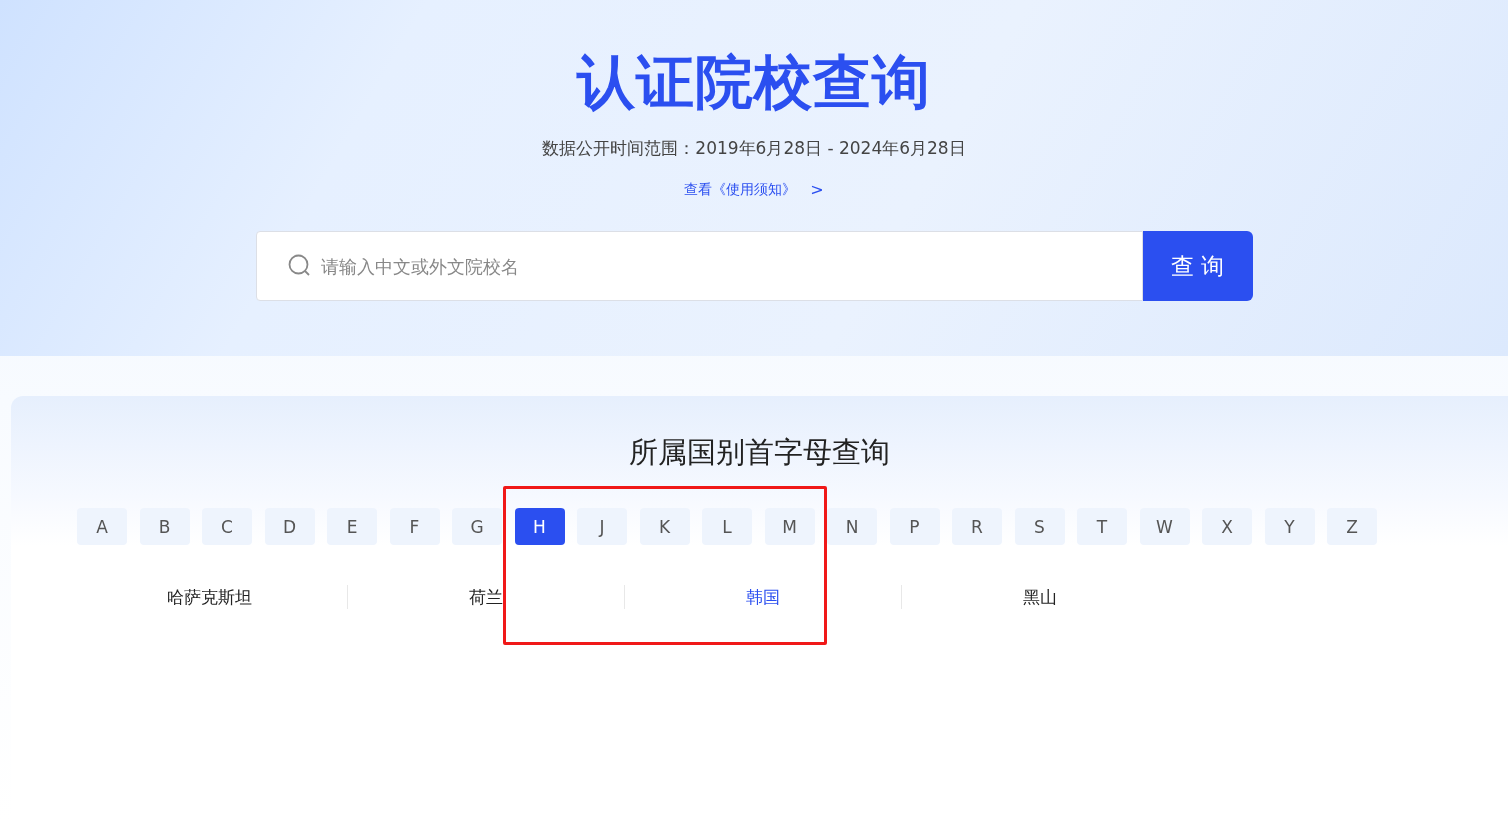 The width and height of the screenshot is (1508, 823). Describe the element at coordinates (164, 526) in the screenshot. I see `letter-tab: B` at that location.